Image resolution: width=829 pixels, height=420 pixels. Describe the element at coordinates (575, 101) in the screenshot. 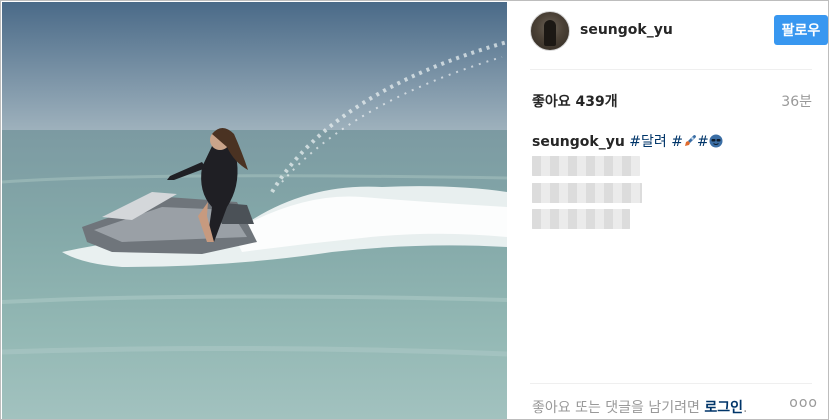

I see `likes-count: 좋아요 439개` at that location.